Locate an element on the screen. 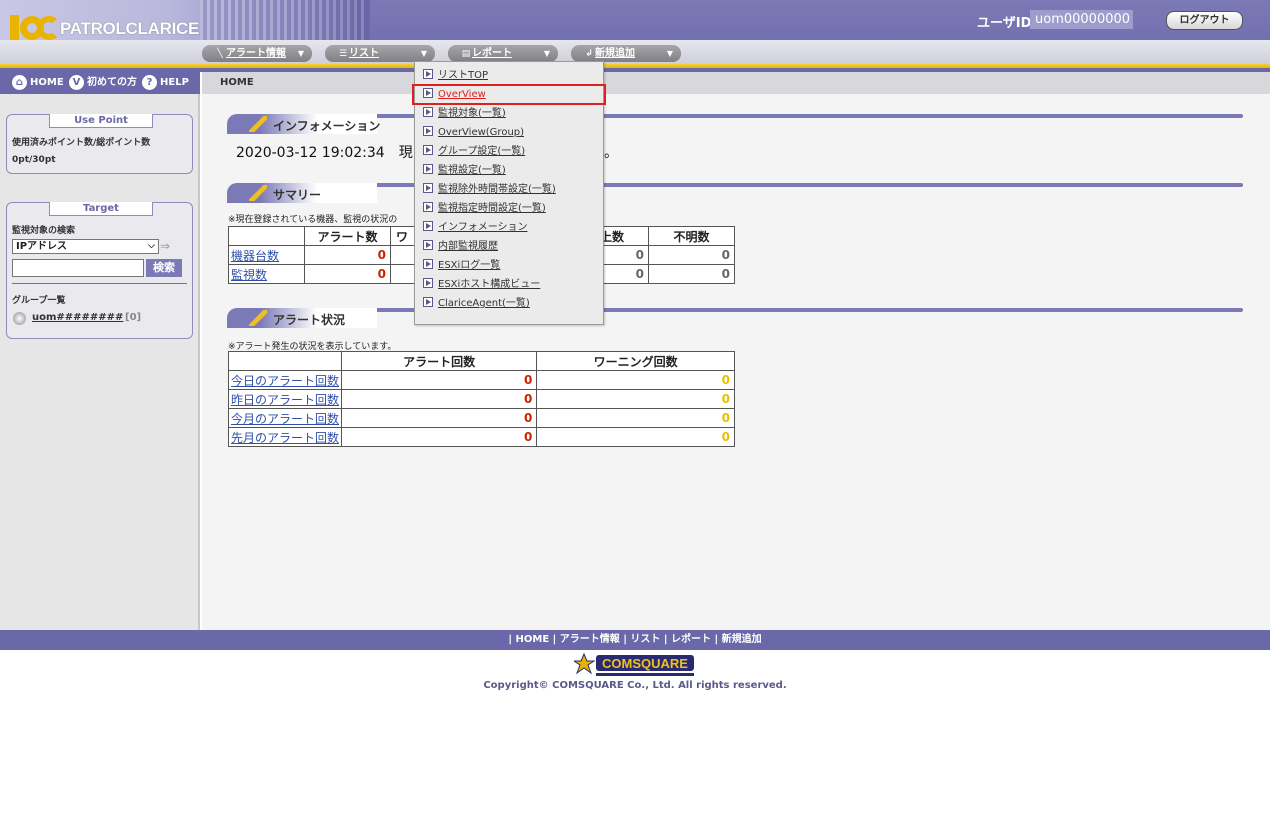  search-label: 監視対象の検索 is located at coordinates (44, 231).